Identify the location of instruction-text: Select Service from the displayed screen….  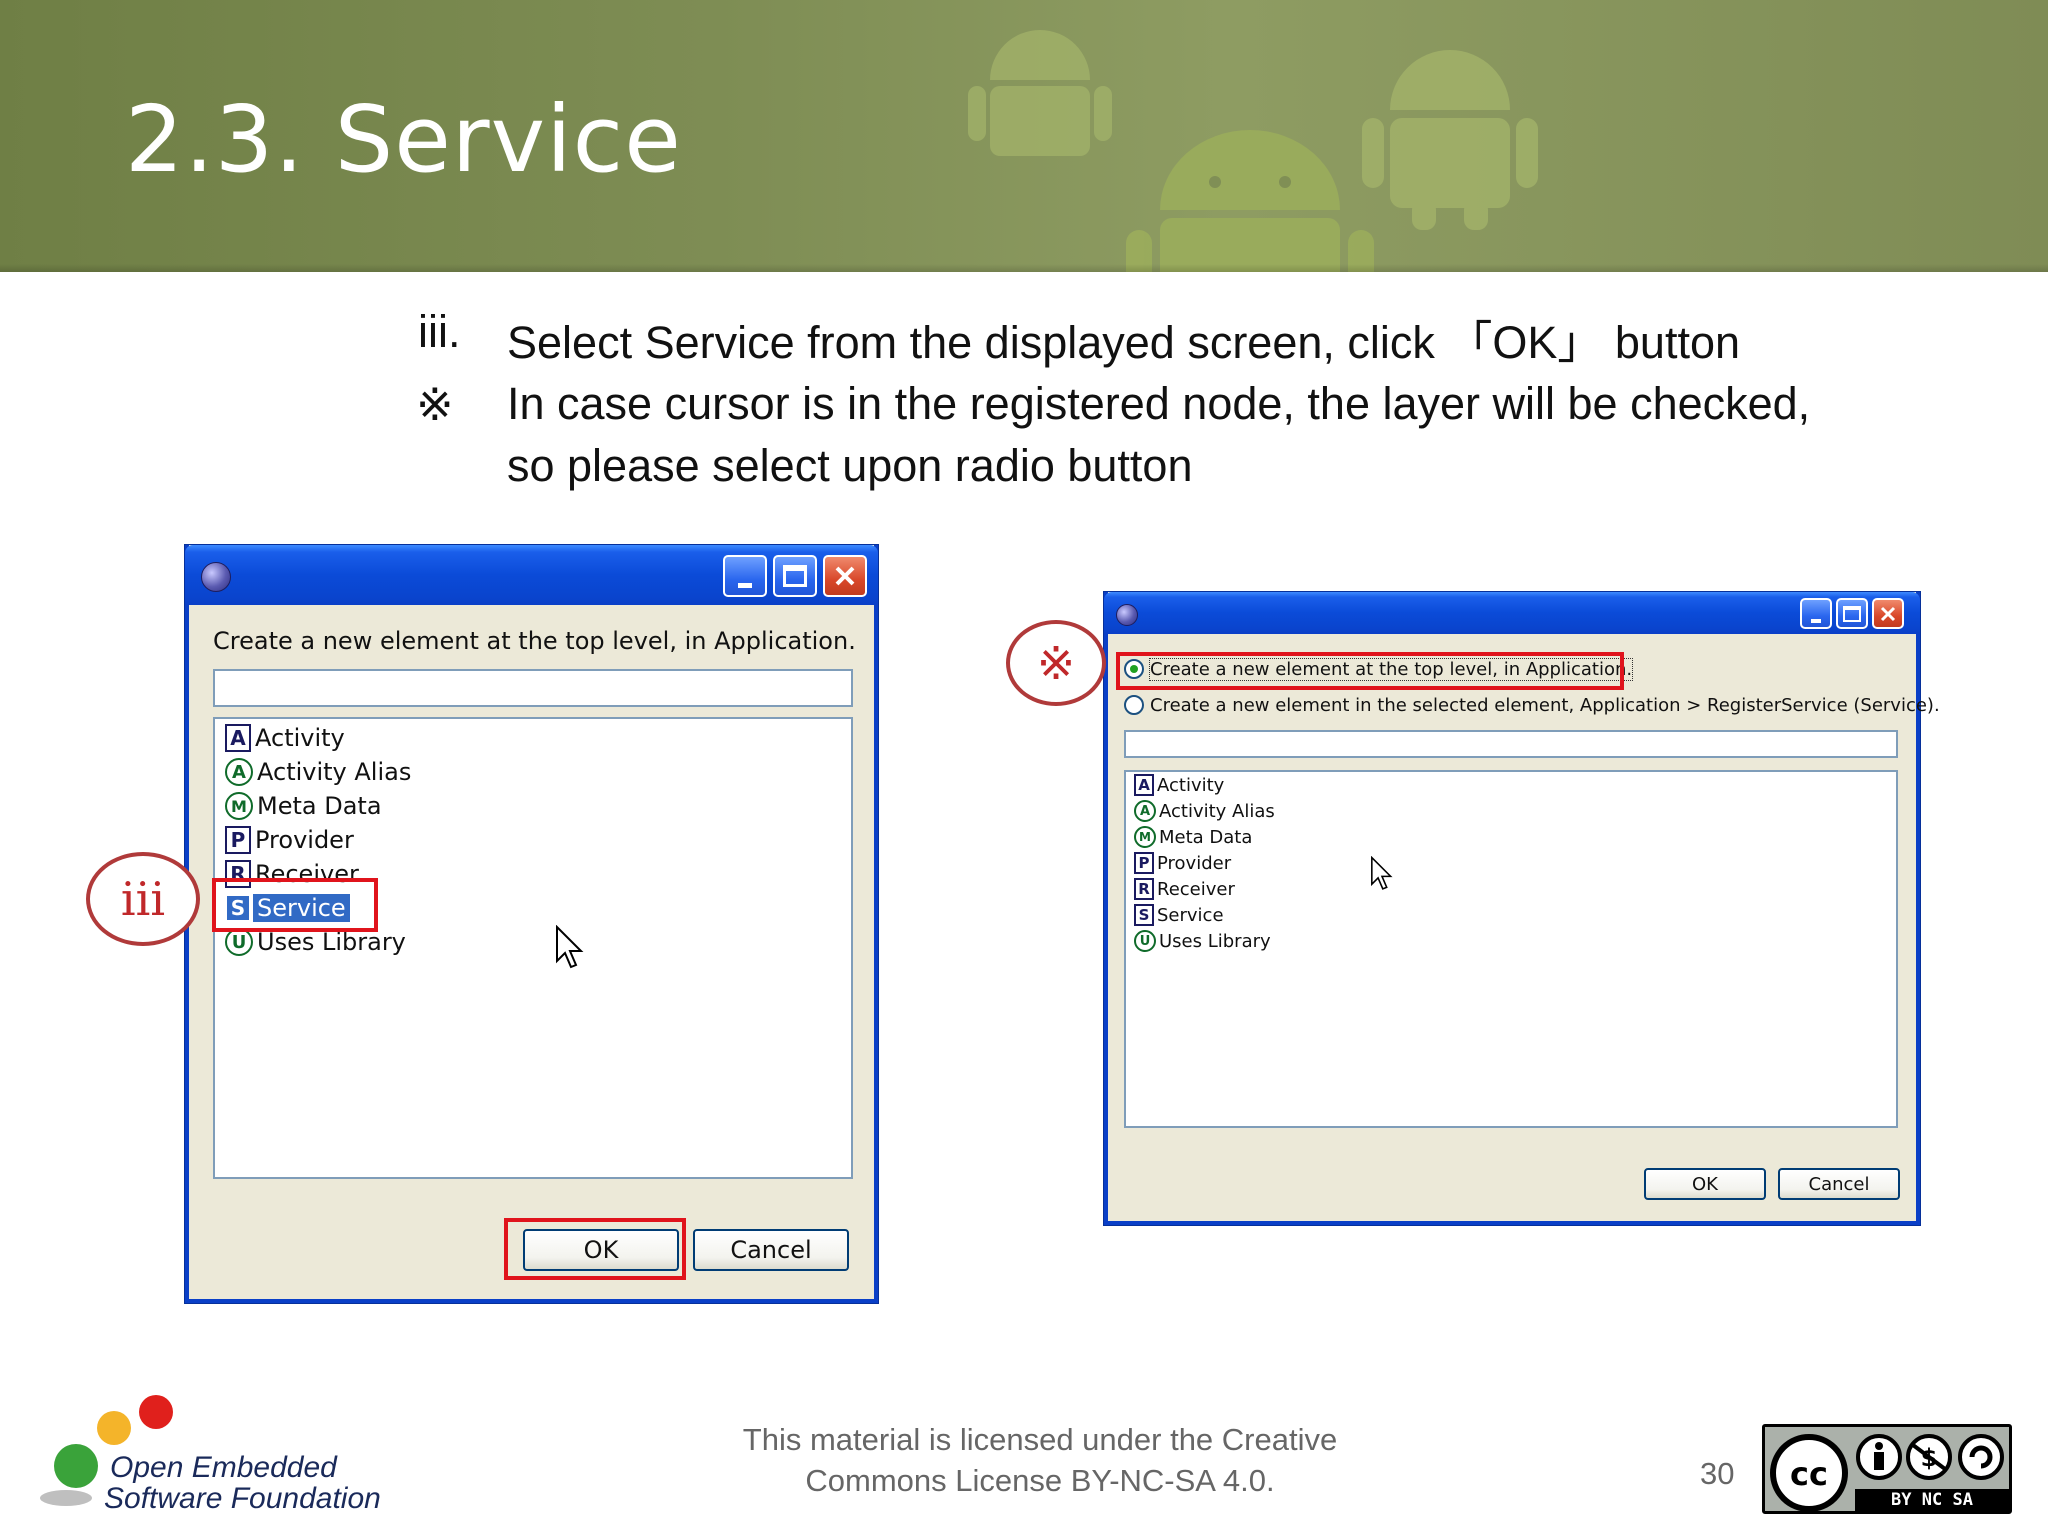
(1124, 342).